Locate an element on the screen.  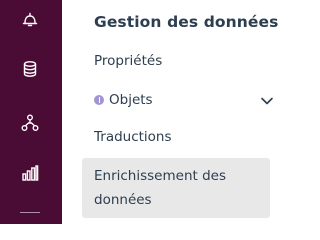
panel-title: Gestion des données is located at coordinates (186, 22).